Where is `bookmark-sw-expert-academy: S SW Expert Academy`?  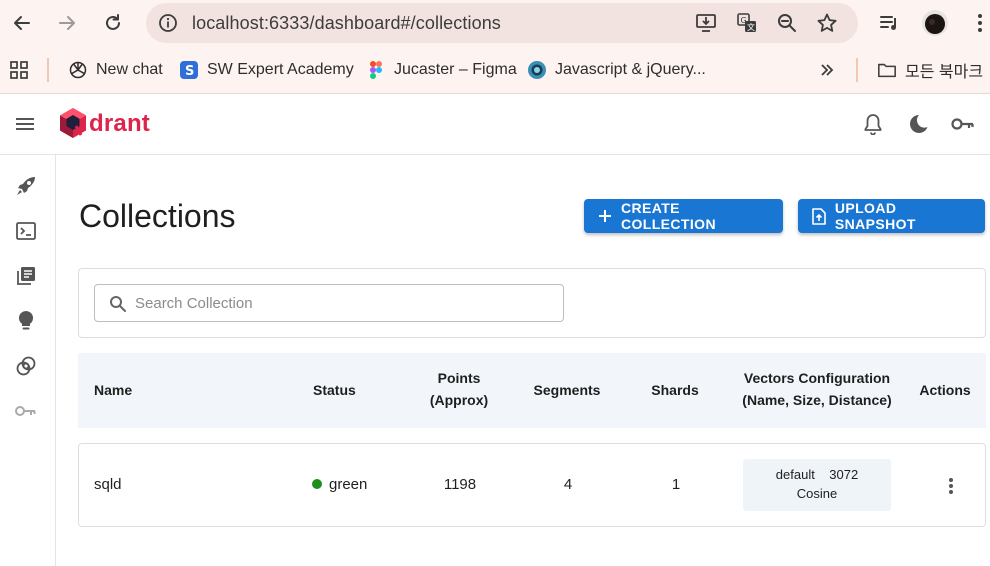
bookmark-sw-expert-academy: S SW Expert Academy is located at coordinates (266, 70).